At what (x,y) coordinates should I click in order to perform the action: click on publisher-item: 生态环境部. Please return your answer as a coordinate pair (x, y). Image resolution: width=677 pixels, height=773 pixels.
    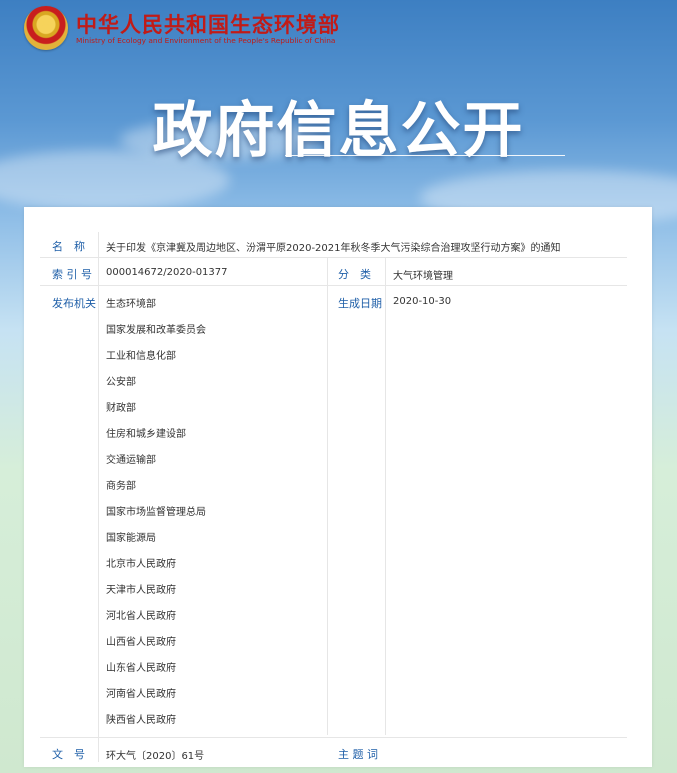
    Looking at the image, I should click on (131, 304).